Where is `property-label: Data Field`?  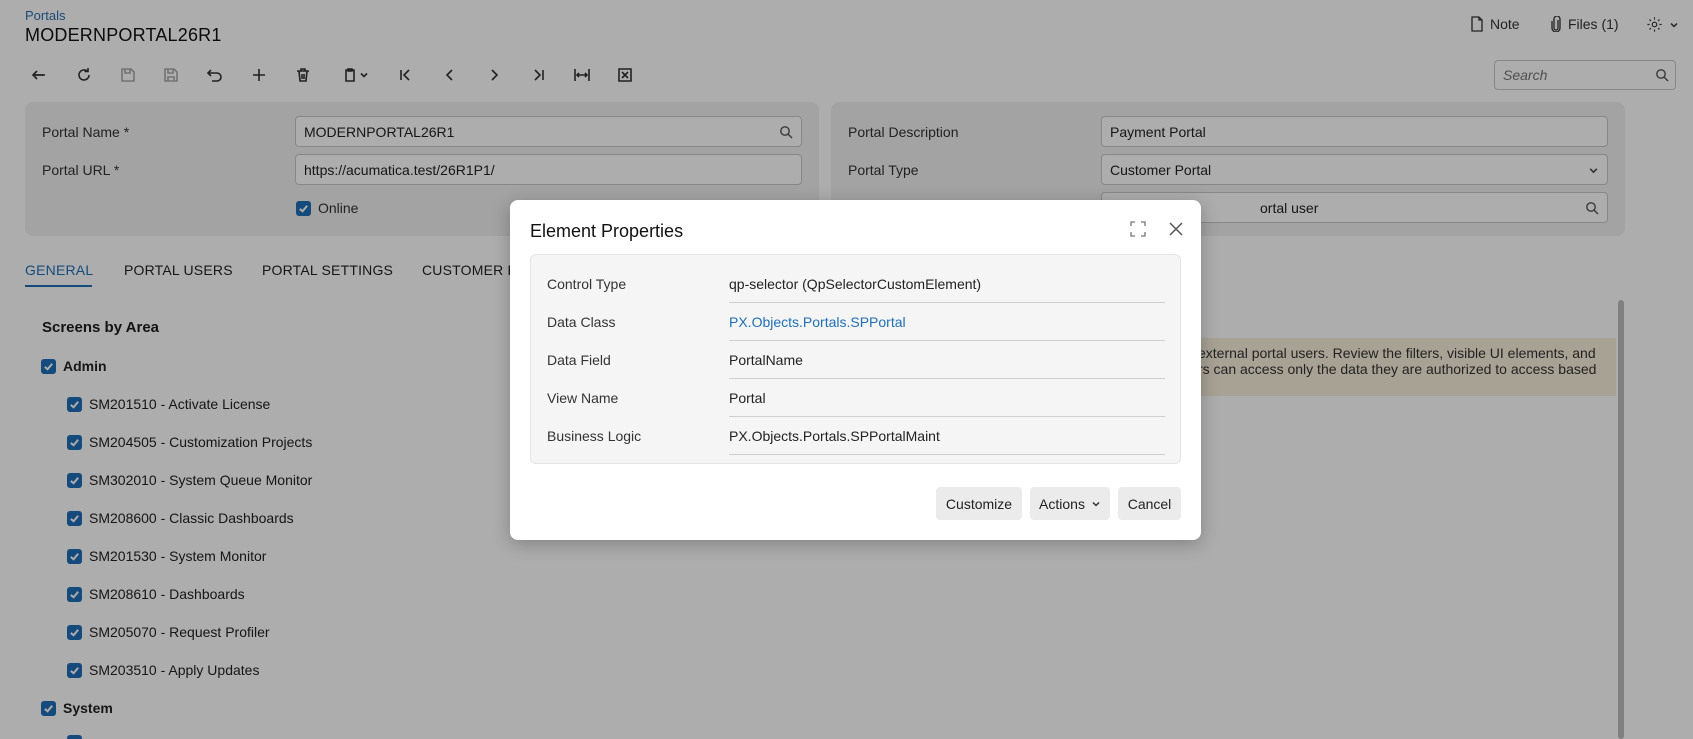 property-label: Data Field is located at coordinates (579, 360).